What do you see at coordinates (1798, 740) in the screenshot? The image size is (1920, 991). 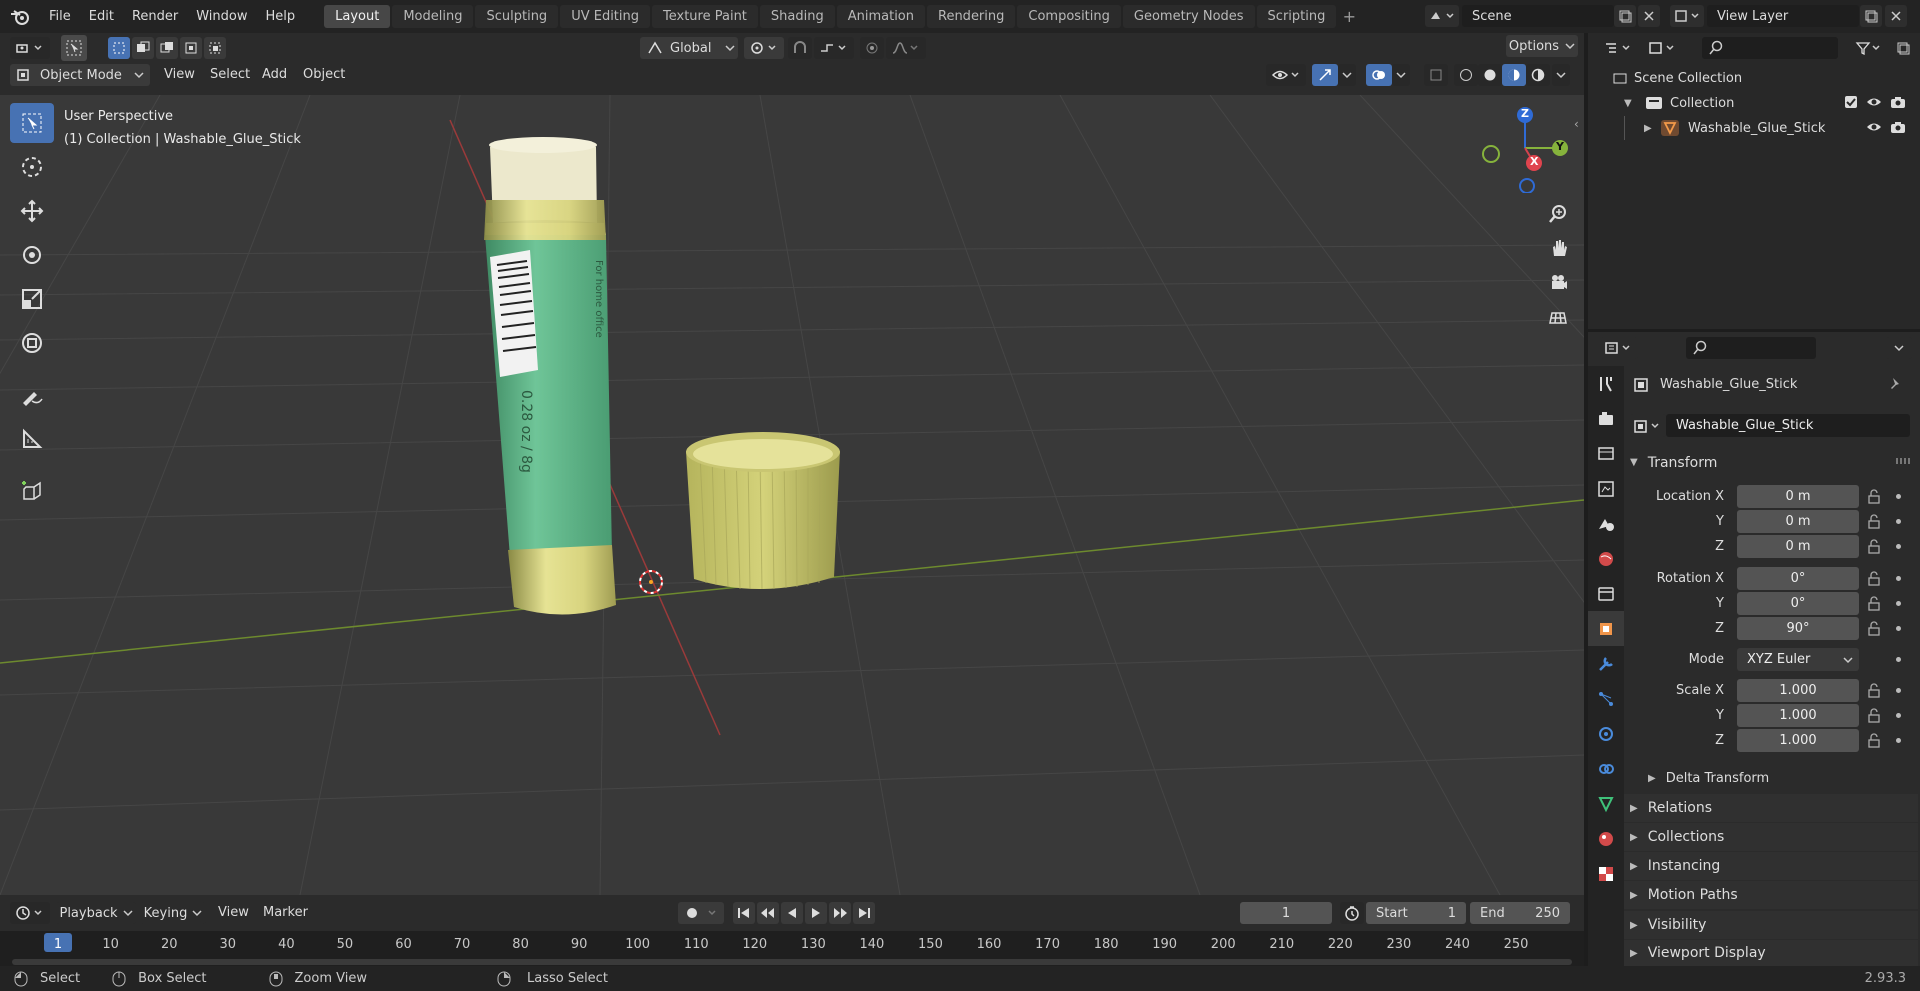 I see `scale-z-field: 1.000` at bounding box center [1798, 740].